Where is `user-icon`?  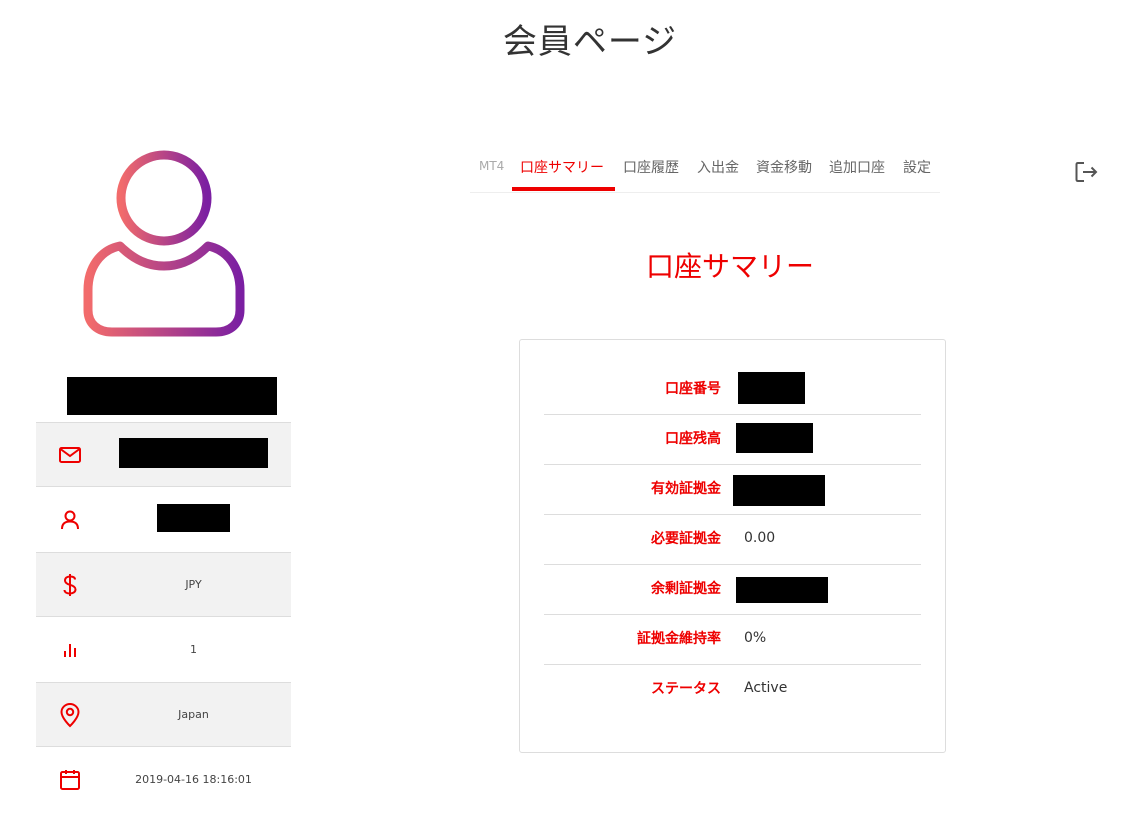
user-icon is located at coordinates (70, 519).